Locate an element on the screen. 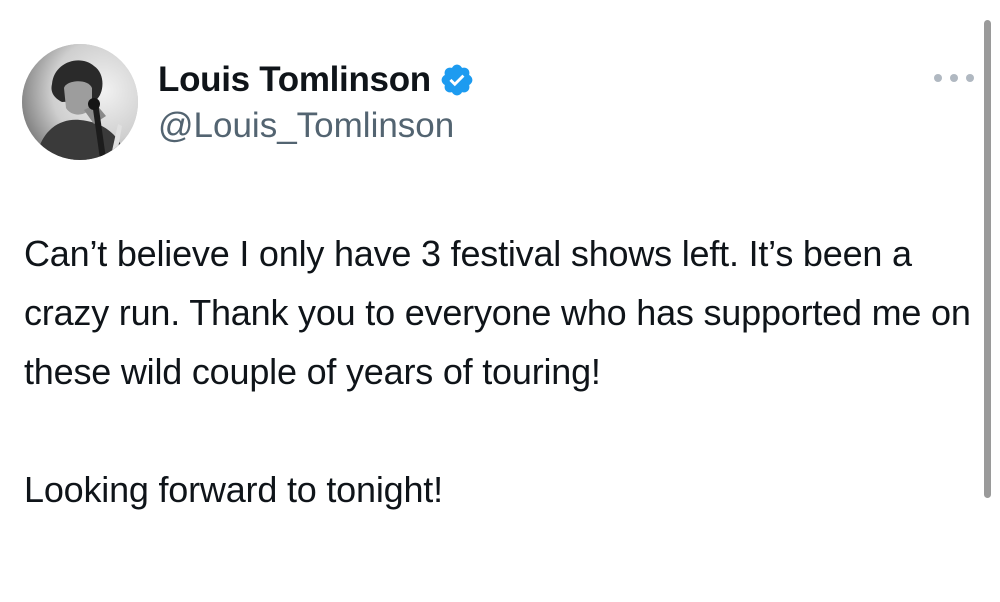  avatar is located at coordinates (80, 102).